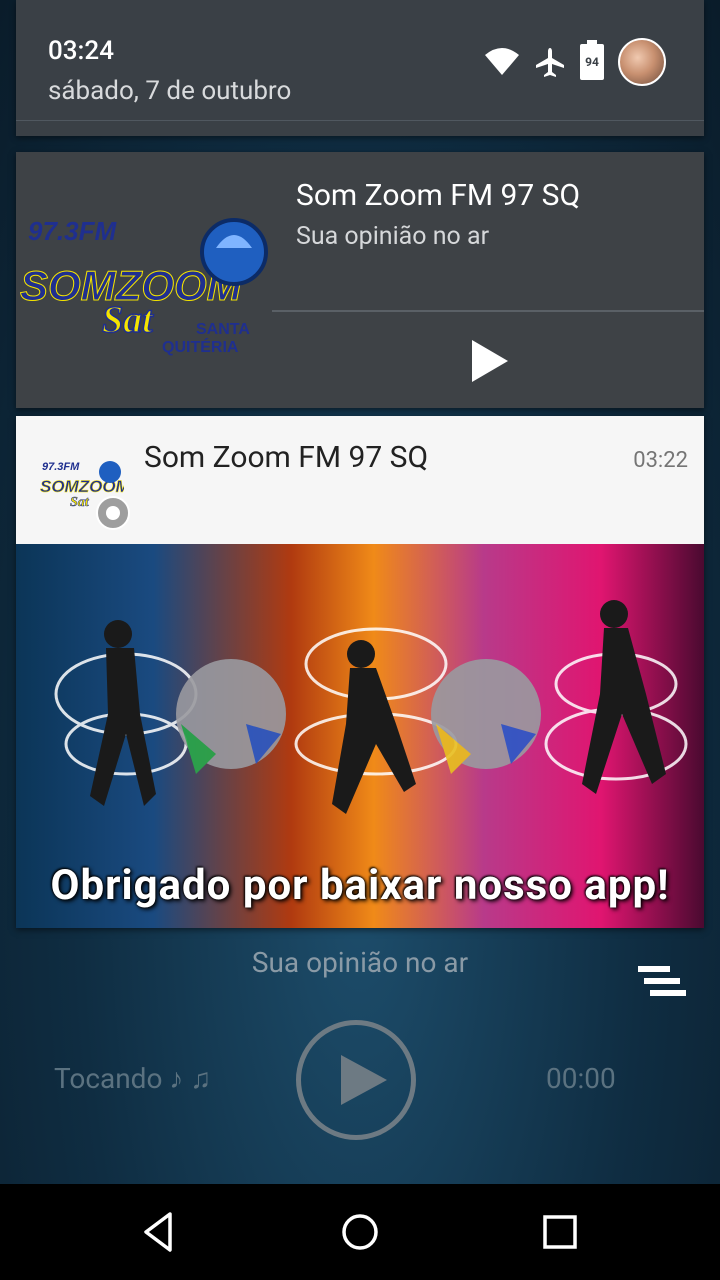 The width and height of the screenshot is (720, 1280). What do you see at coordinates (170, 91) in the screenshot?
I see `clock-date: sábado, 7 de outubro` at bounding box center [170, 91].